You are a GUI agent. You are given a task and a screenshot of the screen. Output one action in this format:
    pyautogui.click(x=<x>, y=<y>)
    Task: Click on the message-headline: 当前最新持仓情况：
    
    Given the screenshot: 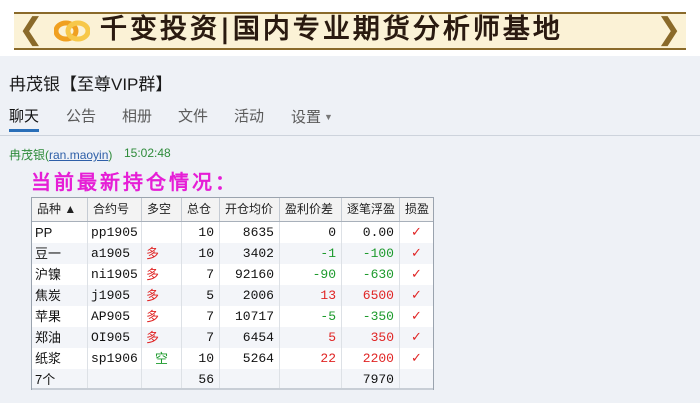 What is the action you would take?
    pyautogui.click(x=134, y=182)
    